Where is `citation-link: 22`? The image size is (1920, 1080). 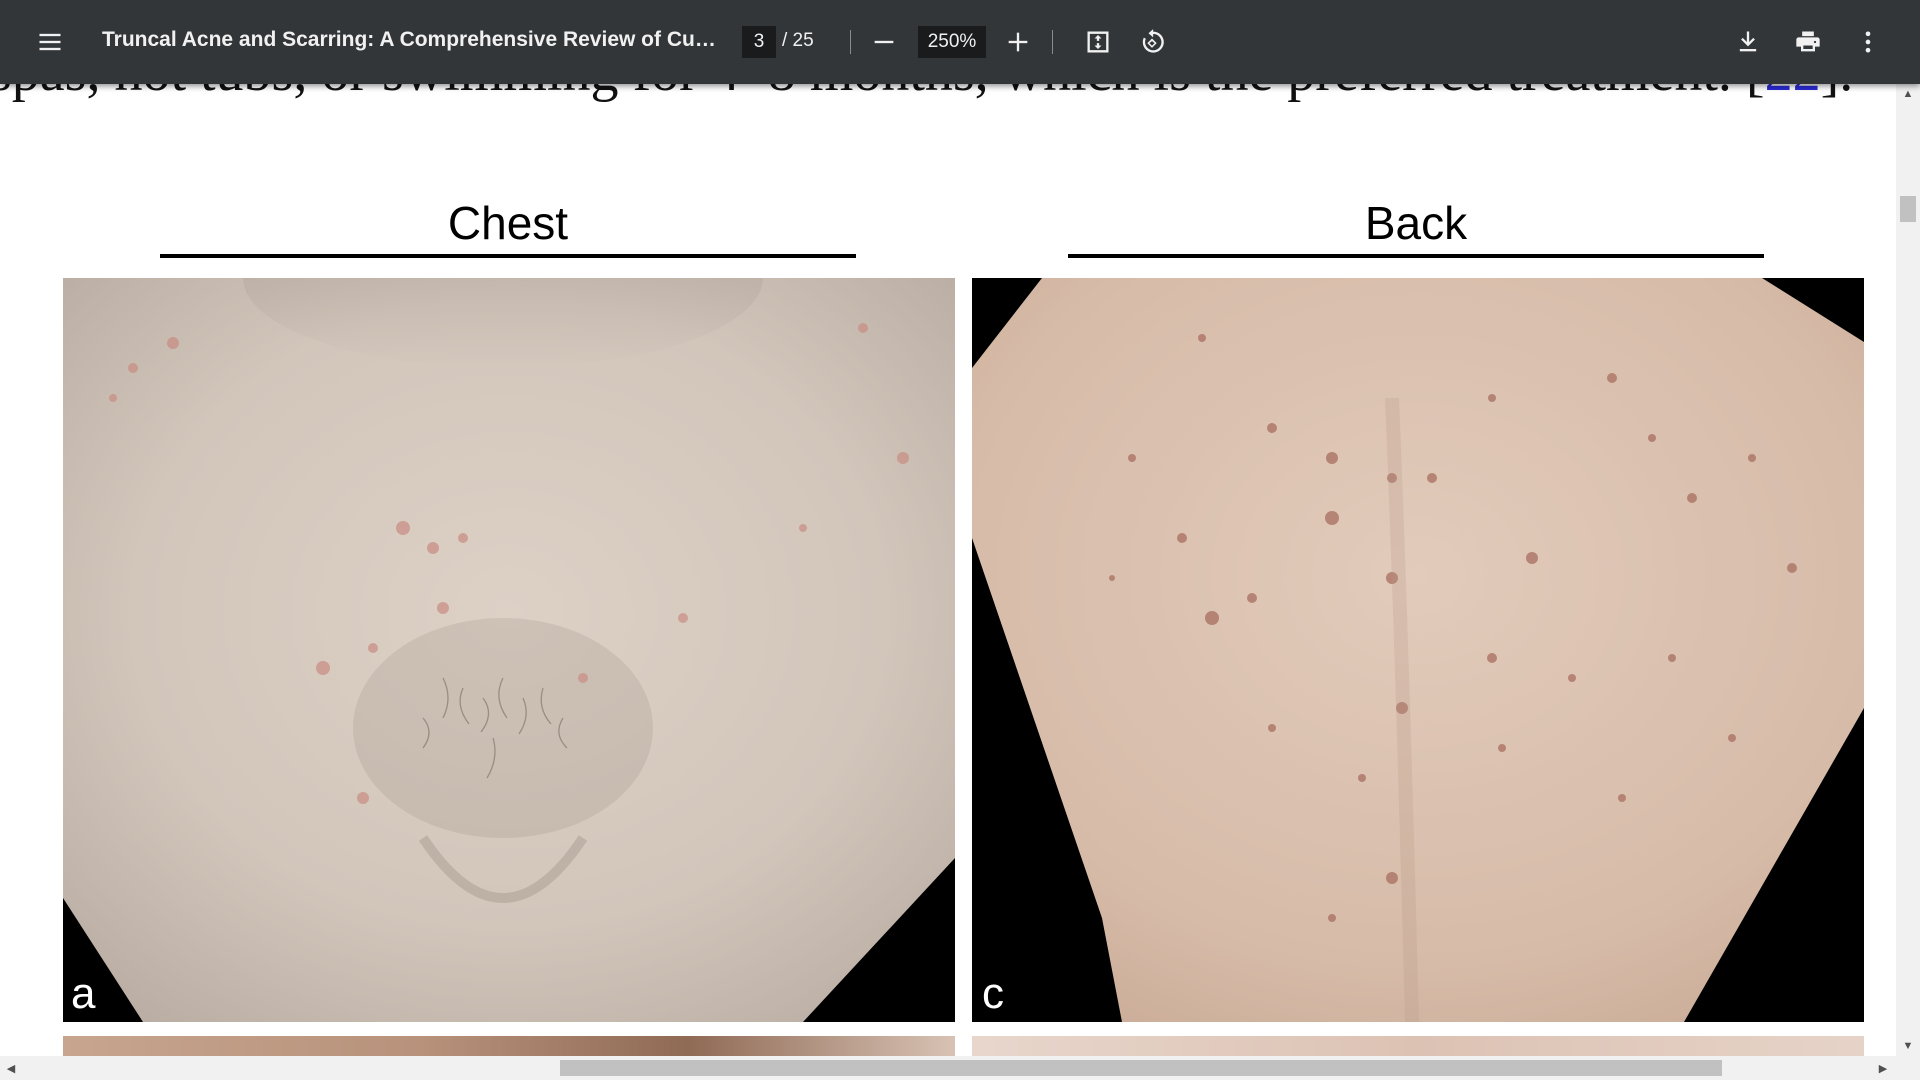 citation-link: 22 is located at coordinates (1793, 93).